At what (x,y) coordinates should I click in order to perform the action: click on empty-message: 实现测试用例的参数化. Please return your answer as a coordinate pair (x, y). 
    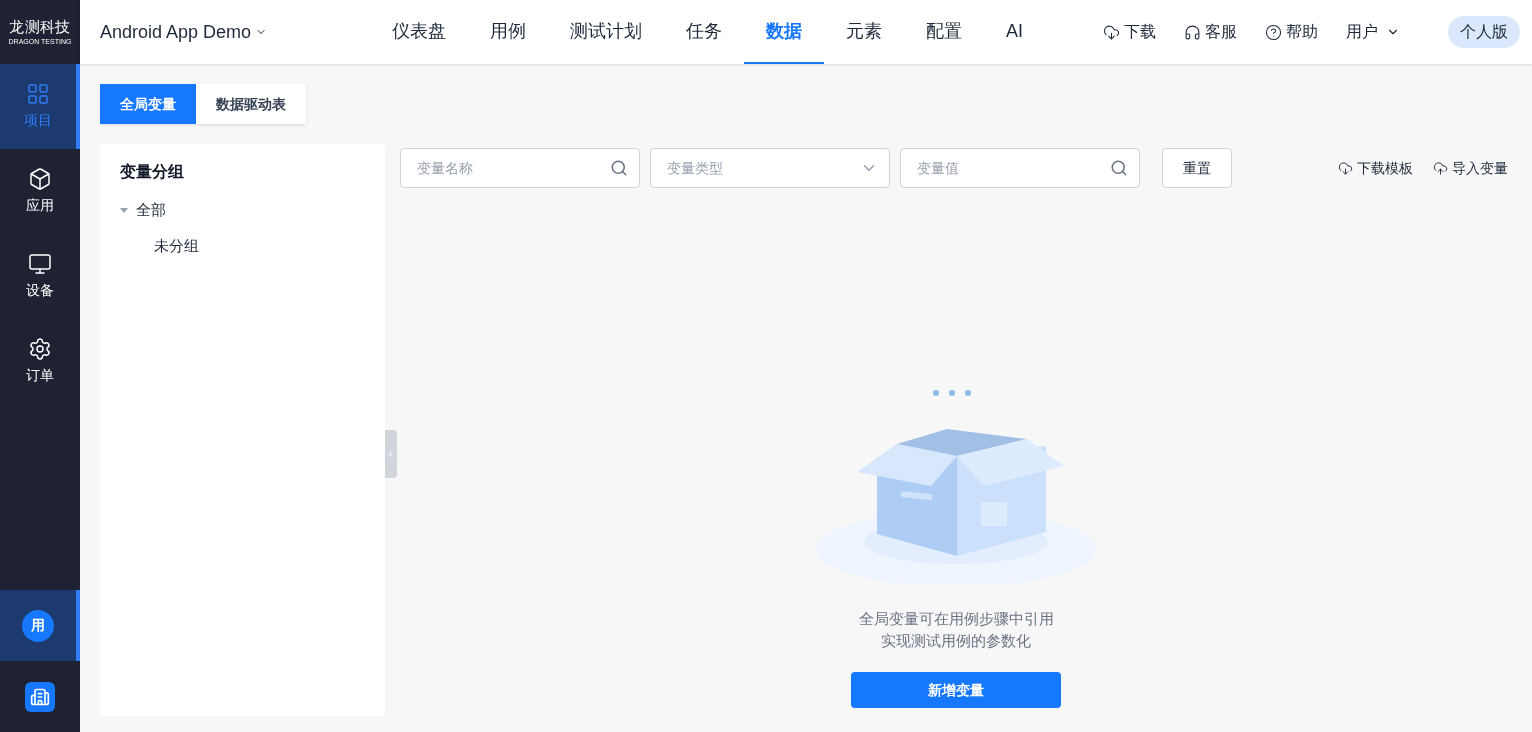
    Looking at the image, I should click on (956, 641).